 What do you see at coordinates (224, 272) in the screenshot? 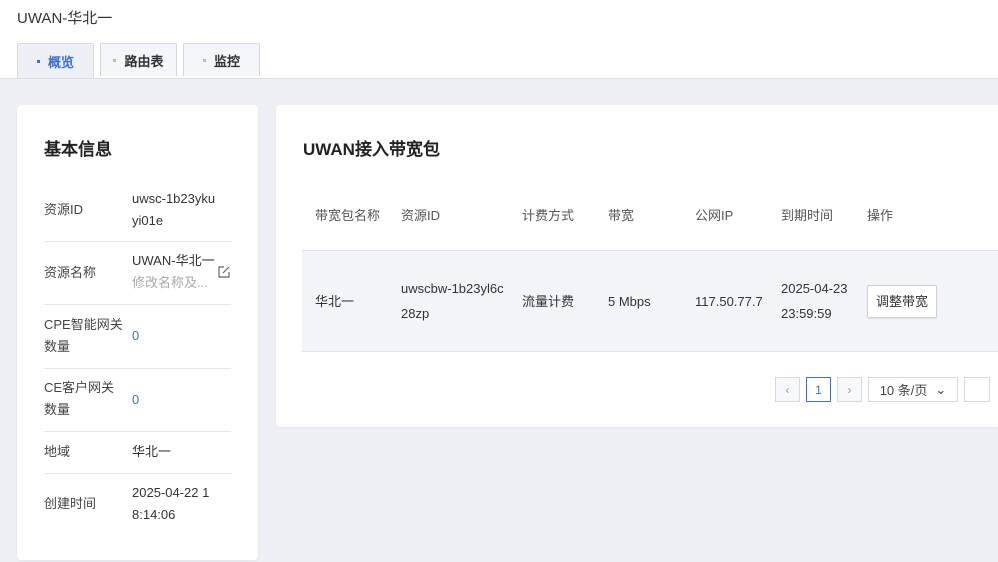
I see `edit-icon` at bounding box center [224, 272].